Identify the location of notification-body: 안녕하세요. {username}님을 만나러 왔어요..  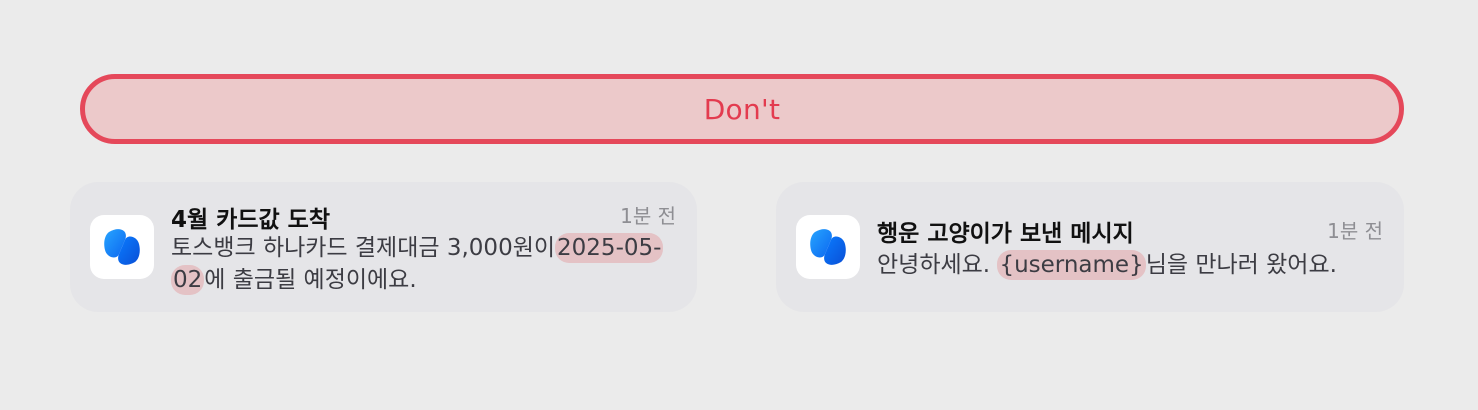
(1107, 265).